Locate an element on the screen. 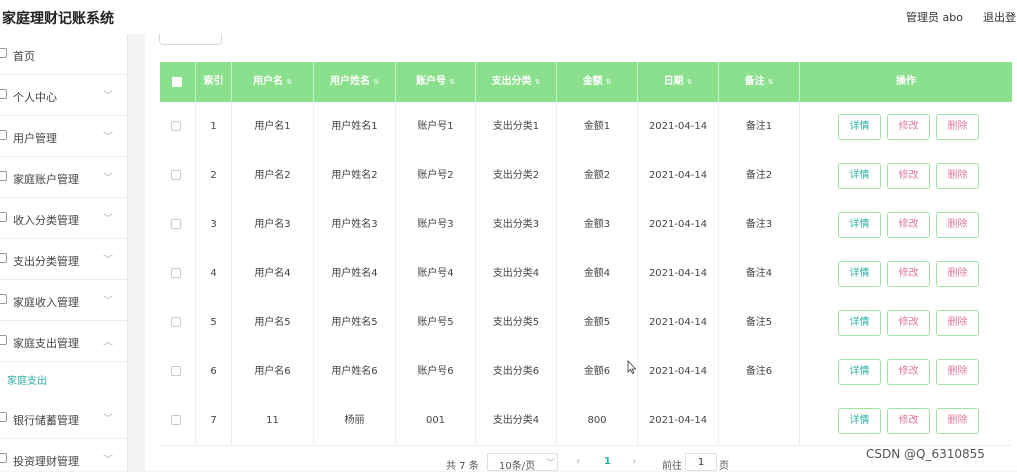 Image resolution: width=1017 pixels, height=472 pixels. header-cell: 用户姓名 ⇅ is located at coordinates (355, 82).